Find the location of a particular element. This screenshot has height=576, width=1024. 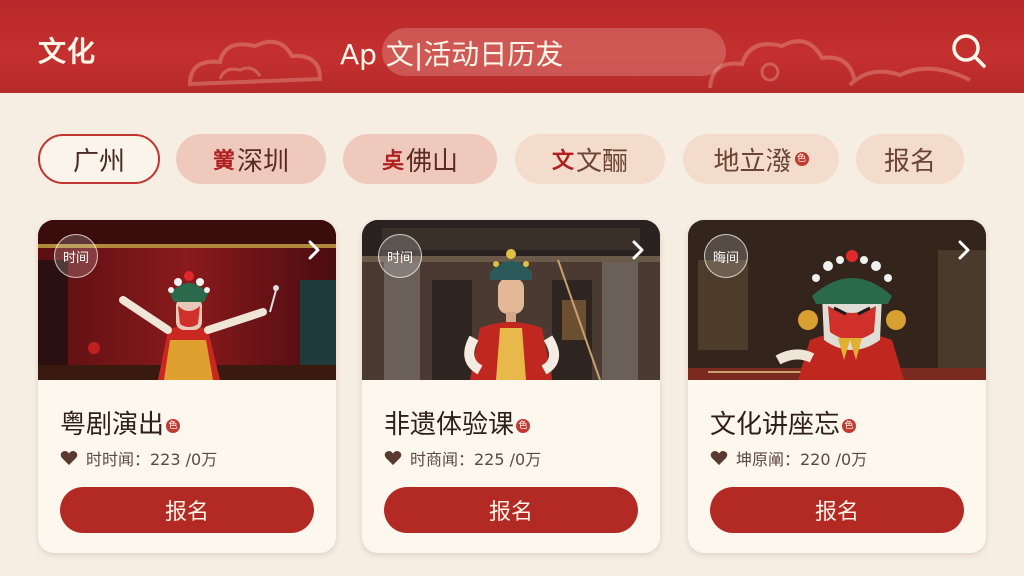

event-title-text: 粤剧演出 is located at coordinates (112, 425).